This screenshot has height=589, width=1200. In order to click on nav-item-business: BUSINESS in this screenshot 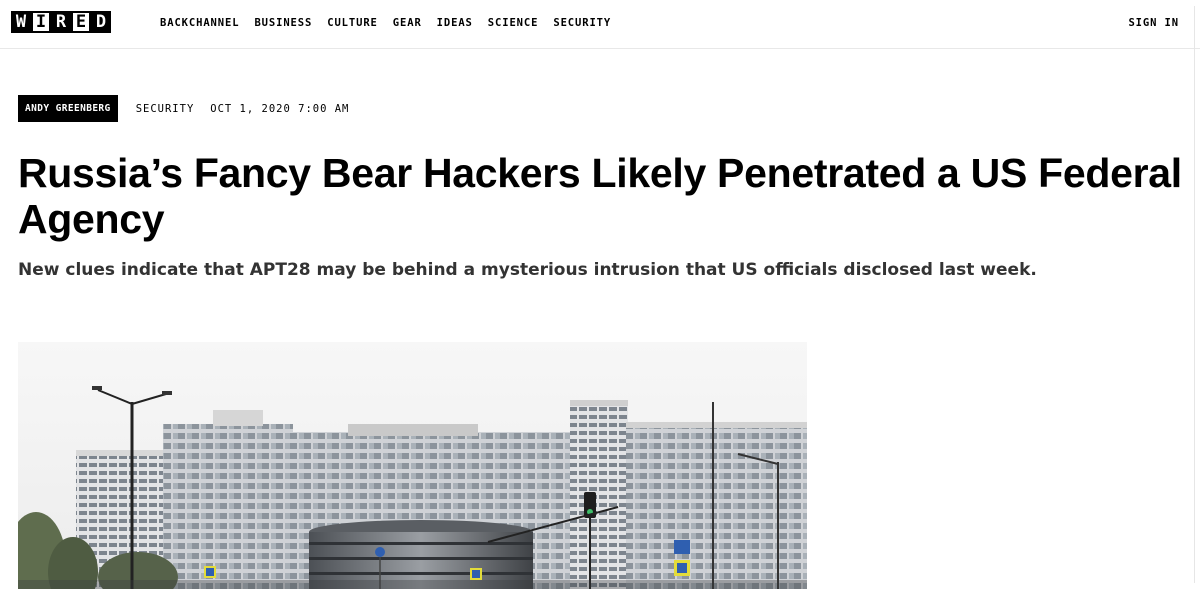, I will do `click(283, 23)`.